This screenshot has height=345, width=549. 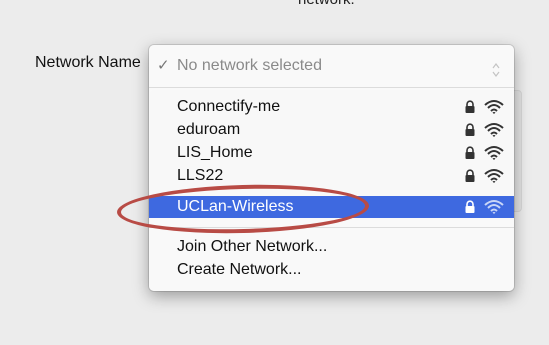 What do you see at coordinates (331, 87) in the screenshot?
I see `menu-separator` at bounding box center [331, 87].